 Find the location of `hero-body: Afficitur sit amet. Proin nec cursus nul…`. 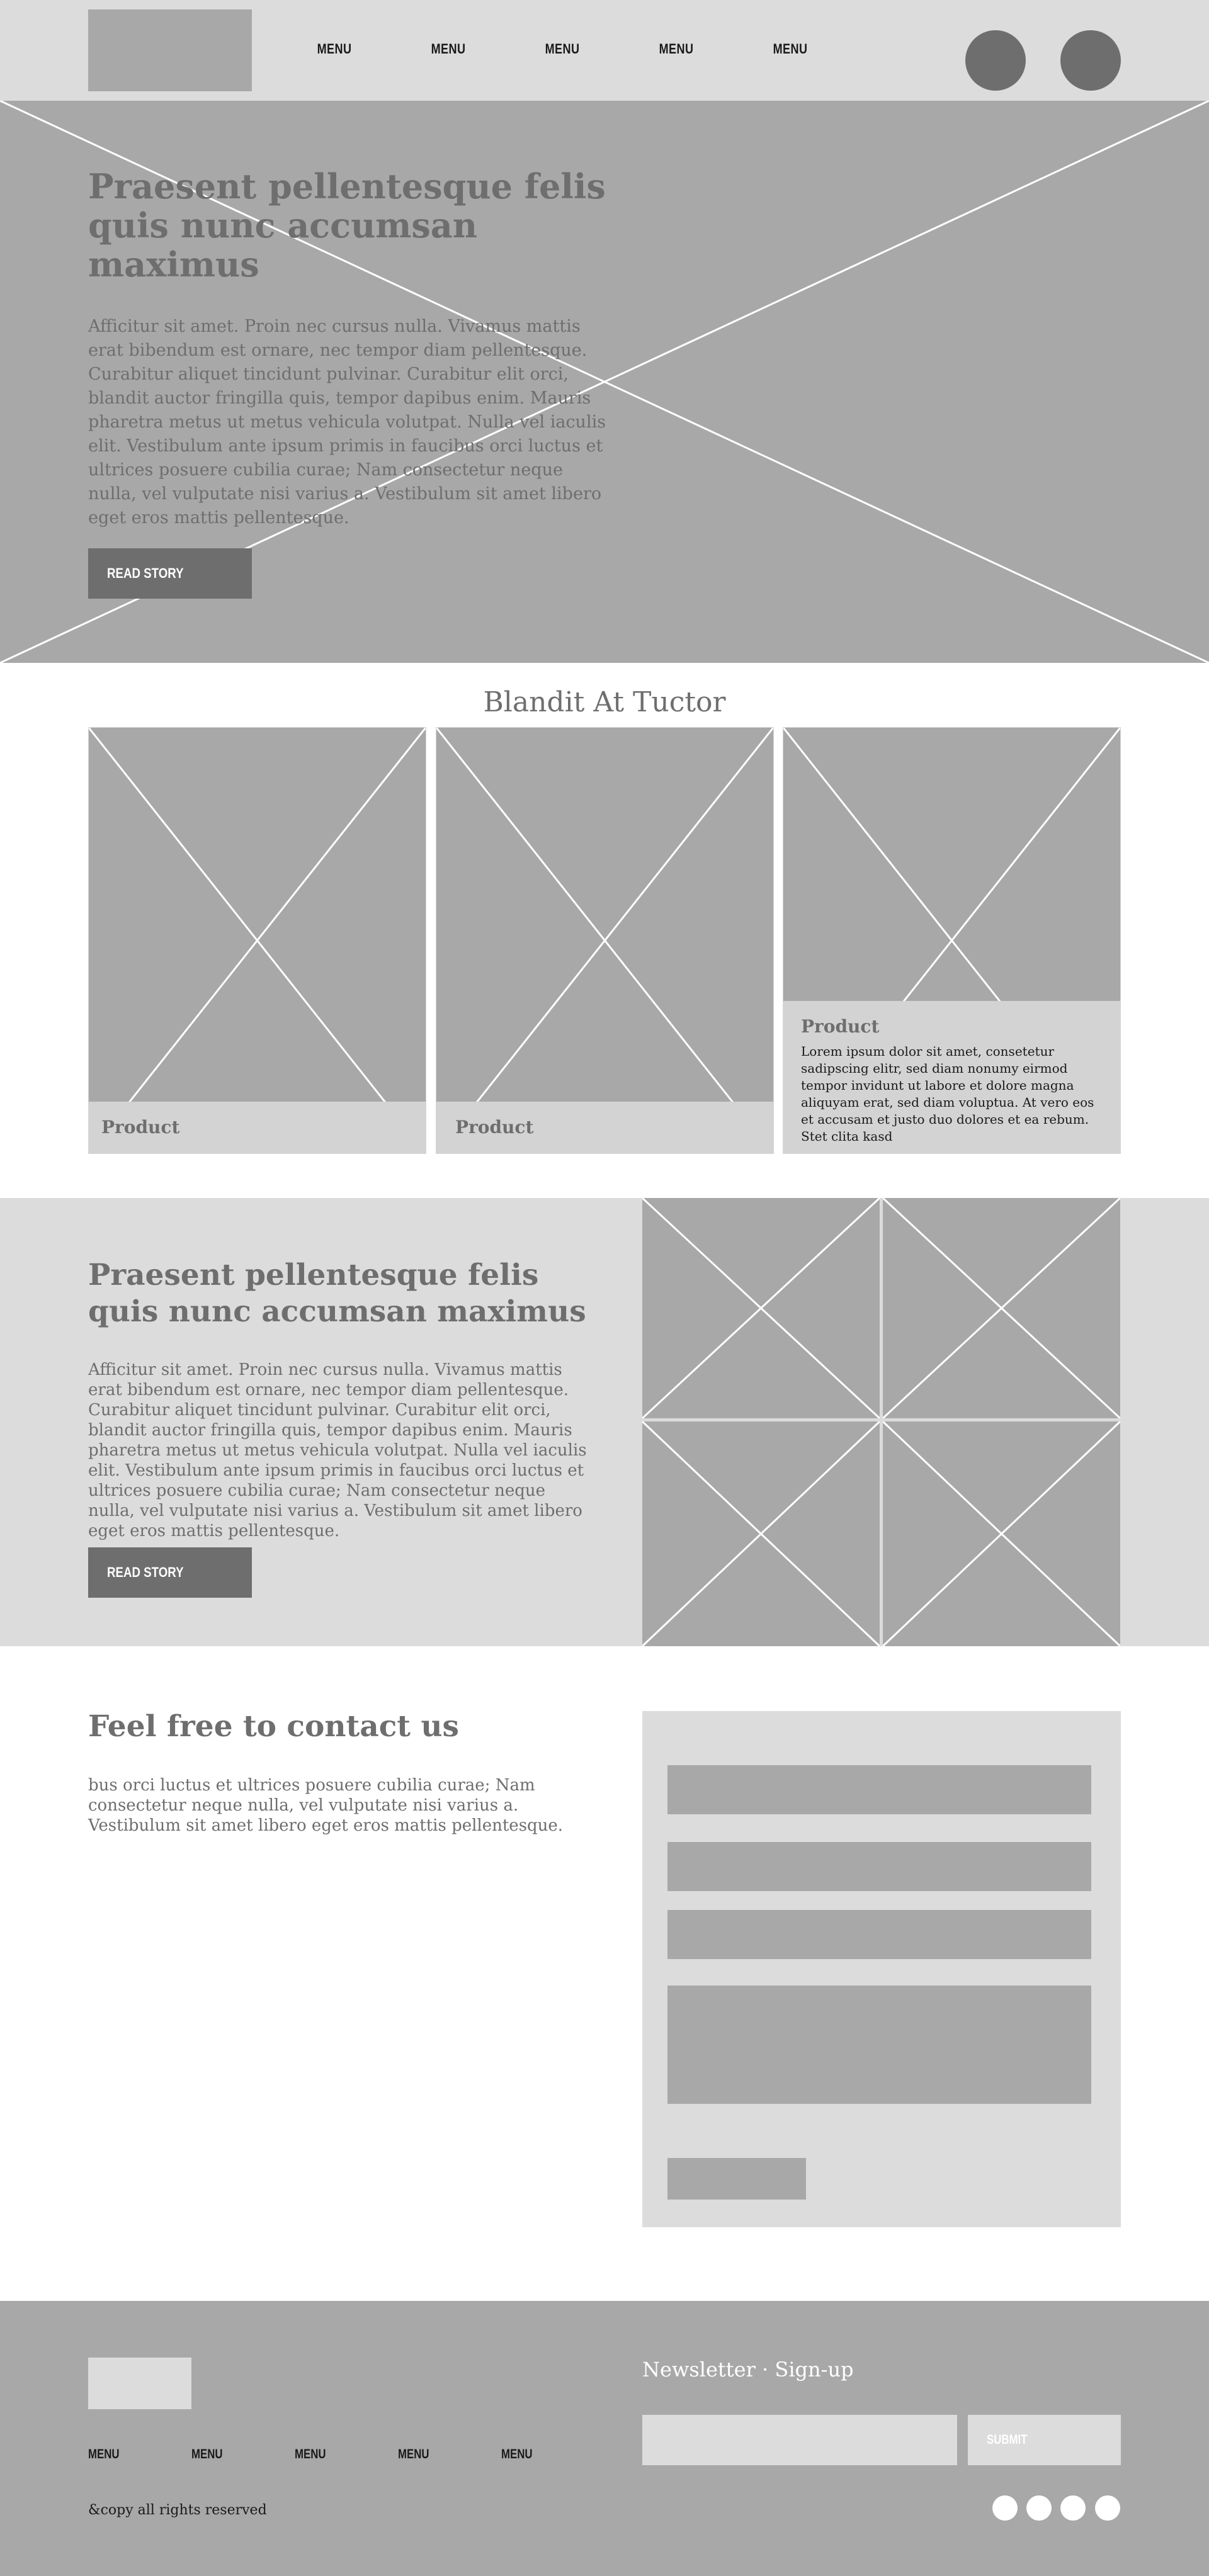

hero-body: Afficitur sit amet. Proin nec cursus nul… is located at coordinates (347, 422).